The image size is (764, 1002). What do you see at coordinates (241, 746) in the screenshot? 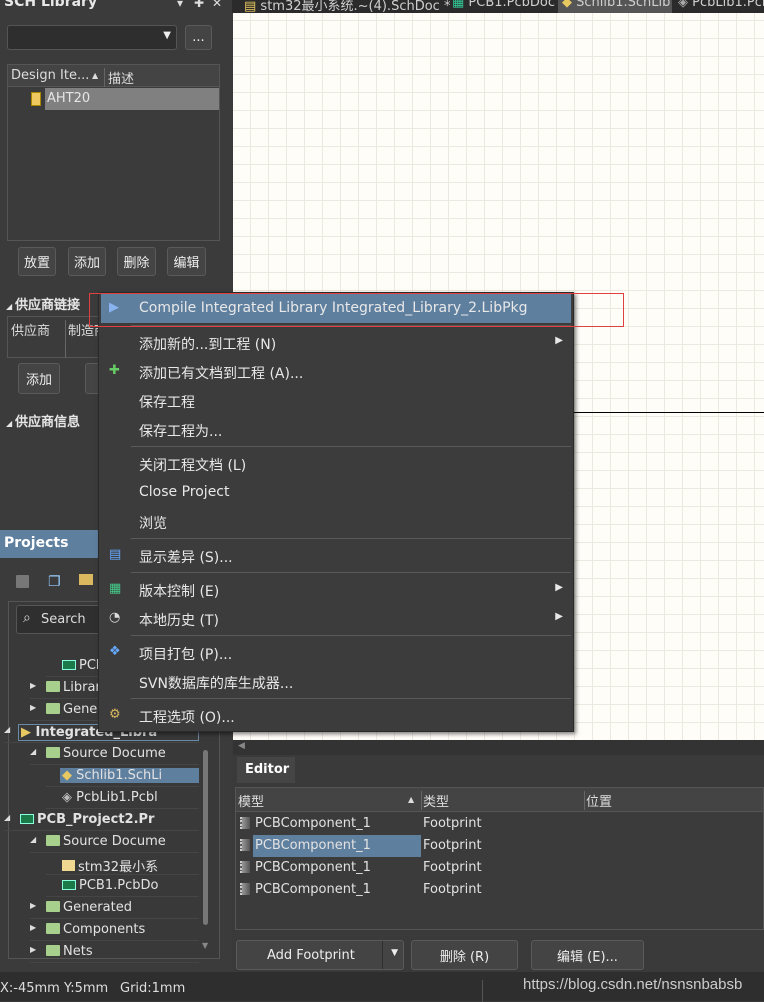
I see `scroll-left-icon: ◀` at bounding box center [241, 746].